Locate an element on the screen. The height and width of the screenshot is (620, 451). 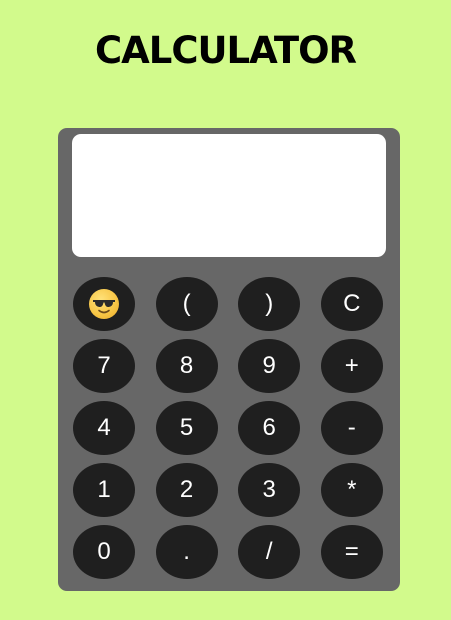
digit-6-button: 6 is located at coordinates (269, 428).